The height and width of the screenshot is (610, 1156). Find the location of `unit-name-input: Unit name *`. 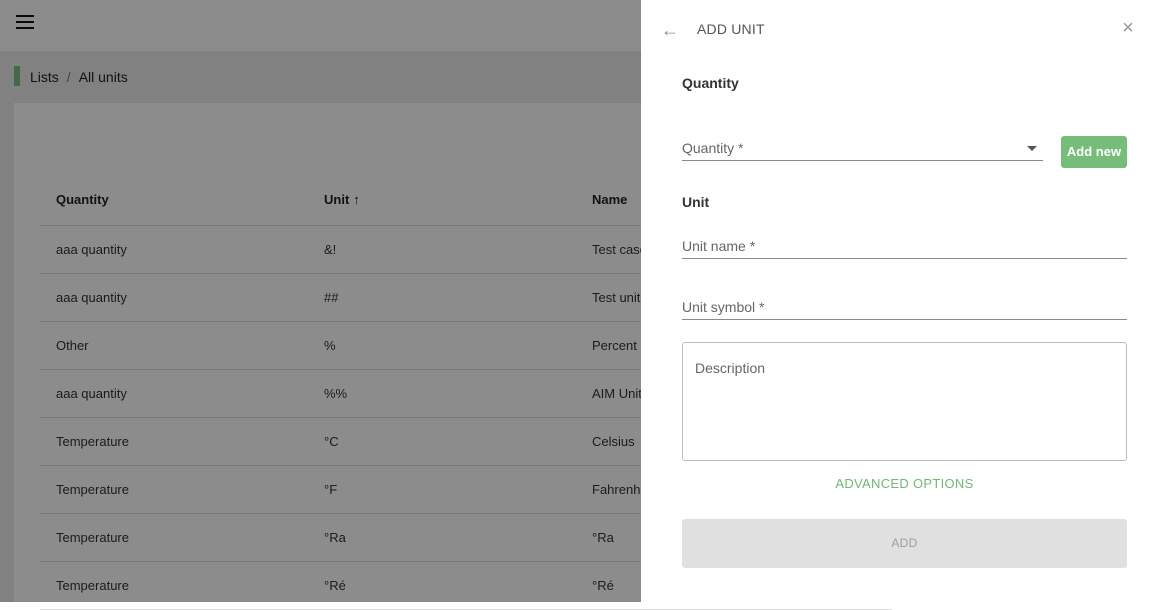

unit-name-input: Unit name * is located at coordinates (904, 243).